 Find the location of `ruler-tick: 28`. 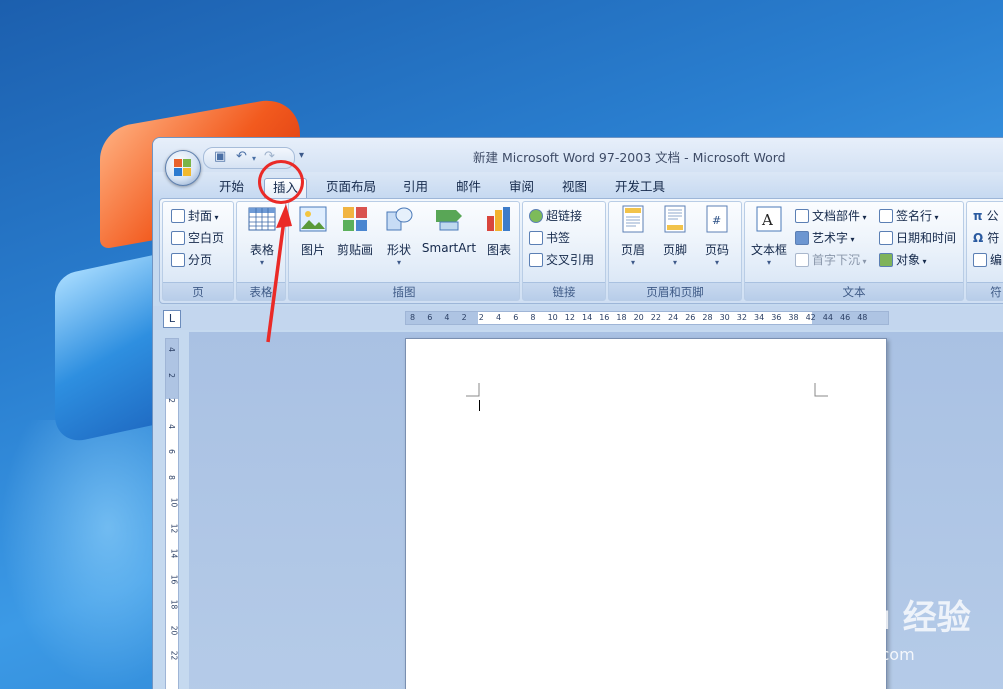

ruler-tick: 28 is located at coordinates (707, 317).